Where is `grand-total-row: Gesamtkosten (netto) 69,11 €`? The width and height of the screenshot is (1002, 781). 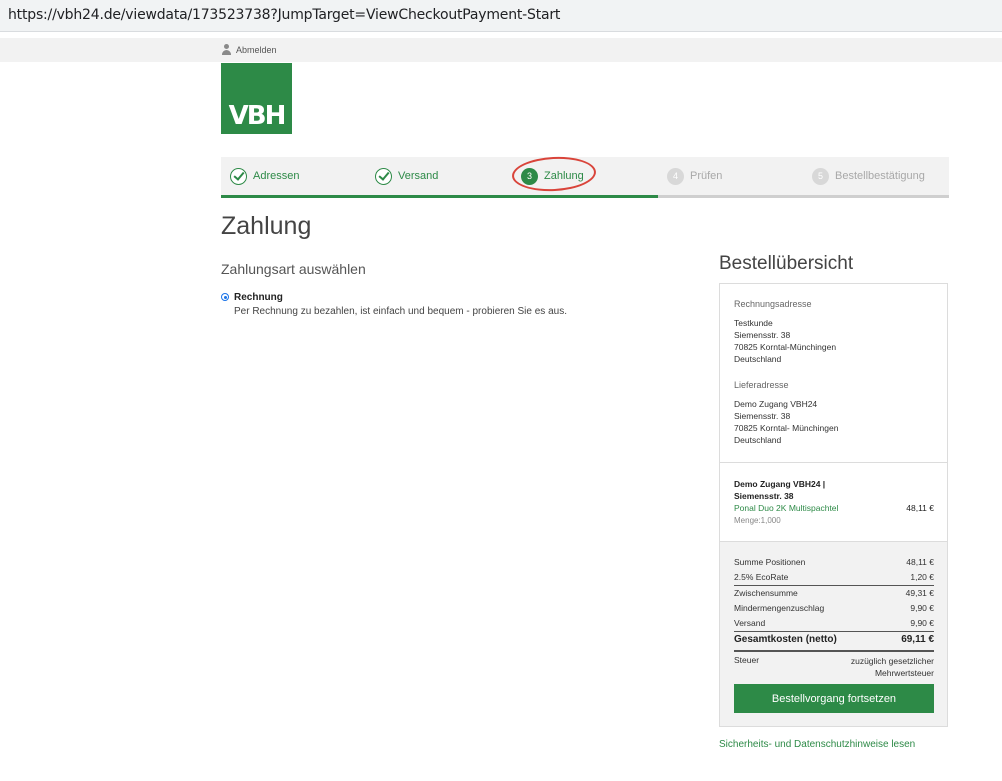
grand-total-row: Gesamtkosten (netto) 69,11 € is located at coordinates (834, 639).